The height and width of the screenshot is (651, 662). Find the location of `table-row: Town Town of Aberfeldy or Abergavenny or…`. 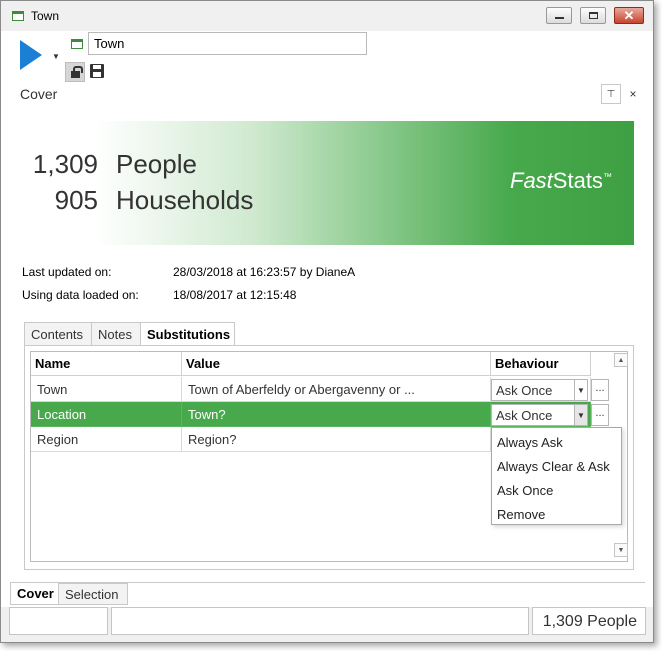

table-row: Town Town of Aberfeldy or Abergavenny or… is located at coordinates (320, 389).